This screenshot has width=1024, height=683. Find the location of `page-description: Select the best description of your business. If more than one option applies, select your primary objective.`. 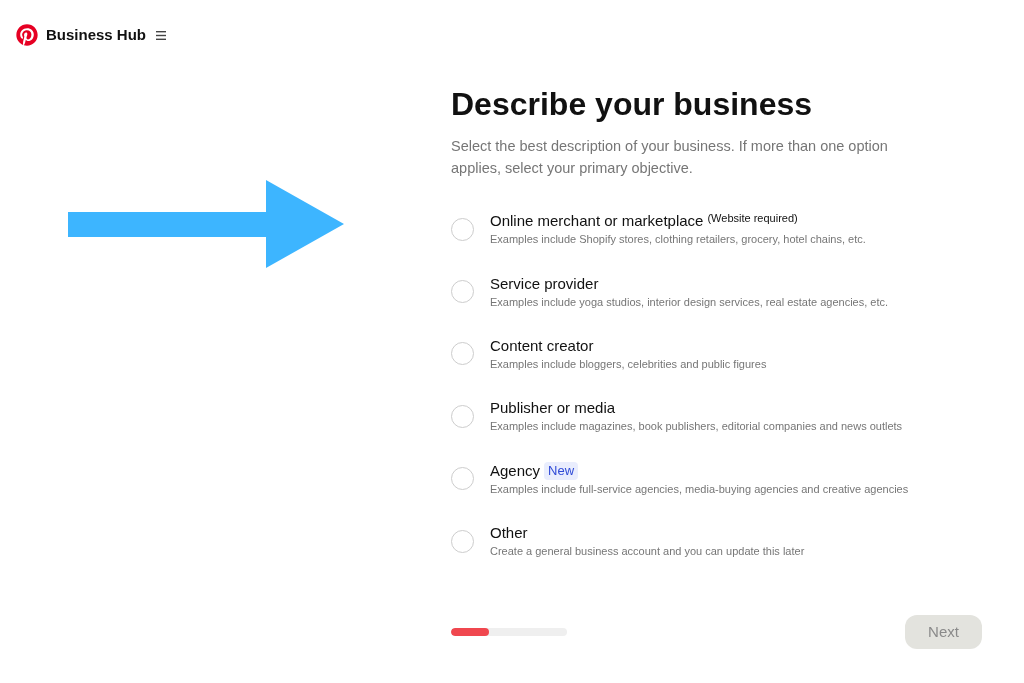

page-description: Select the best description of your business. If more than one option applies, select your primary objective. is located at coordinates (670, 157).